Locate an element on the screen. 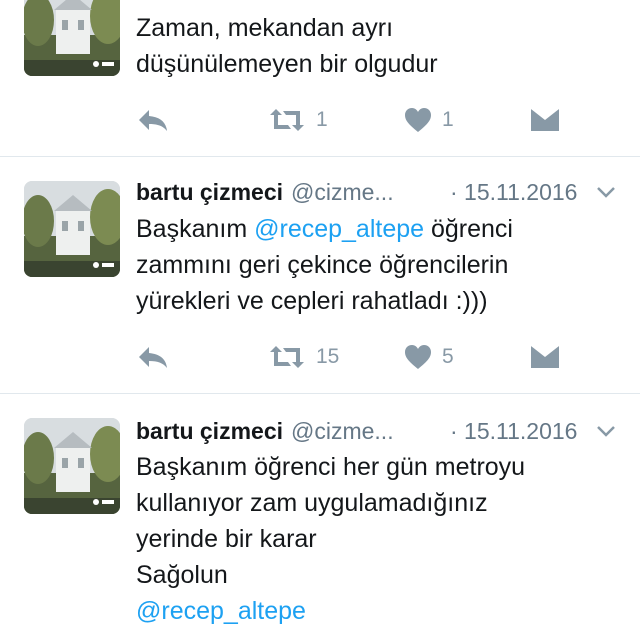 This screenshot has height=640, width=640. retweet-count: 1 is located at coordinates (322, 119).